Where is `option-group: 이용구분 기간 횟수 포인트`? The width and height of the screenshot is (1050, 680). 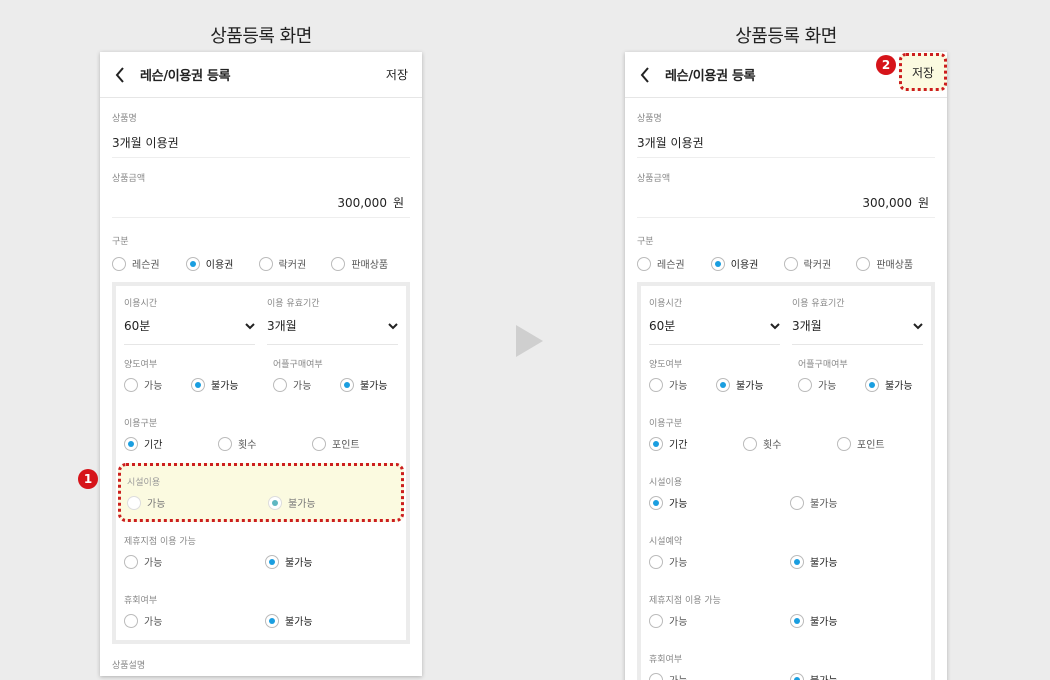
option-group: 이용구분 기간 횟수 포인트 is located at coordinates (786, 433).